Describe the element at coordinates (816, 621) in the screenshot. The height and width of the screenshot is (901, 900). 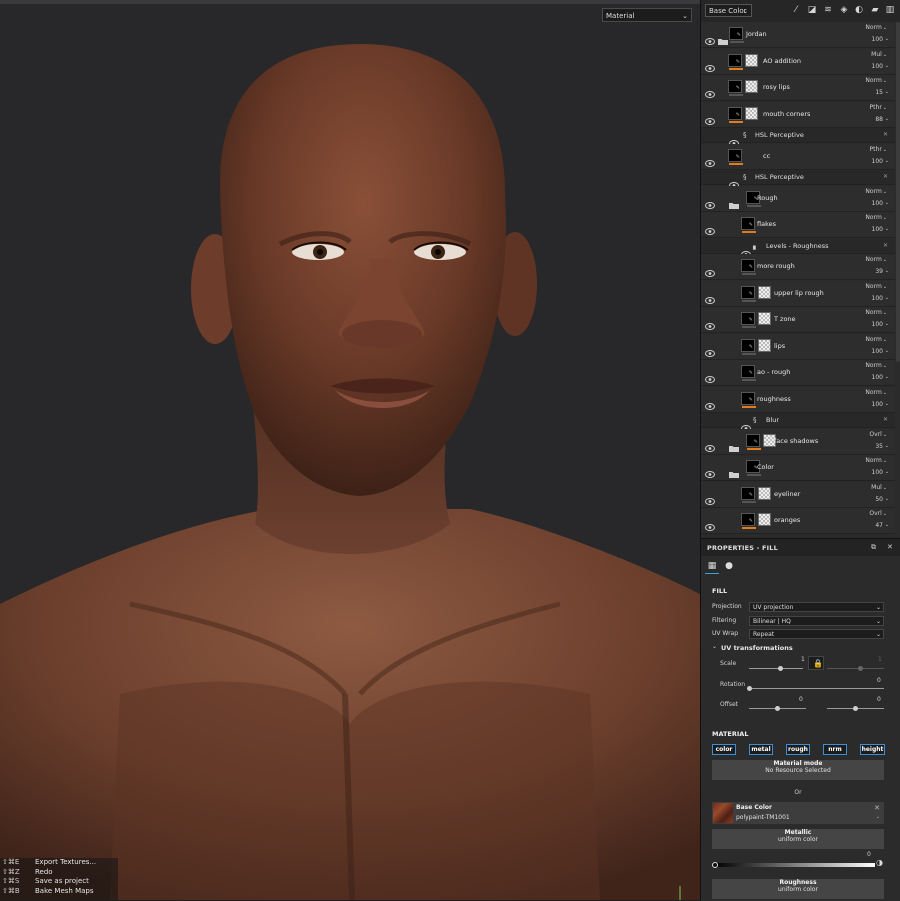
I see `filtering-select: Bilinear | HQ ⌄` at that location.